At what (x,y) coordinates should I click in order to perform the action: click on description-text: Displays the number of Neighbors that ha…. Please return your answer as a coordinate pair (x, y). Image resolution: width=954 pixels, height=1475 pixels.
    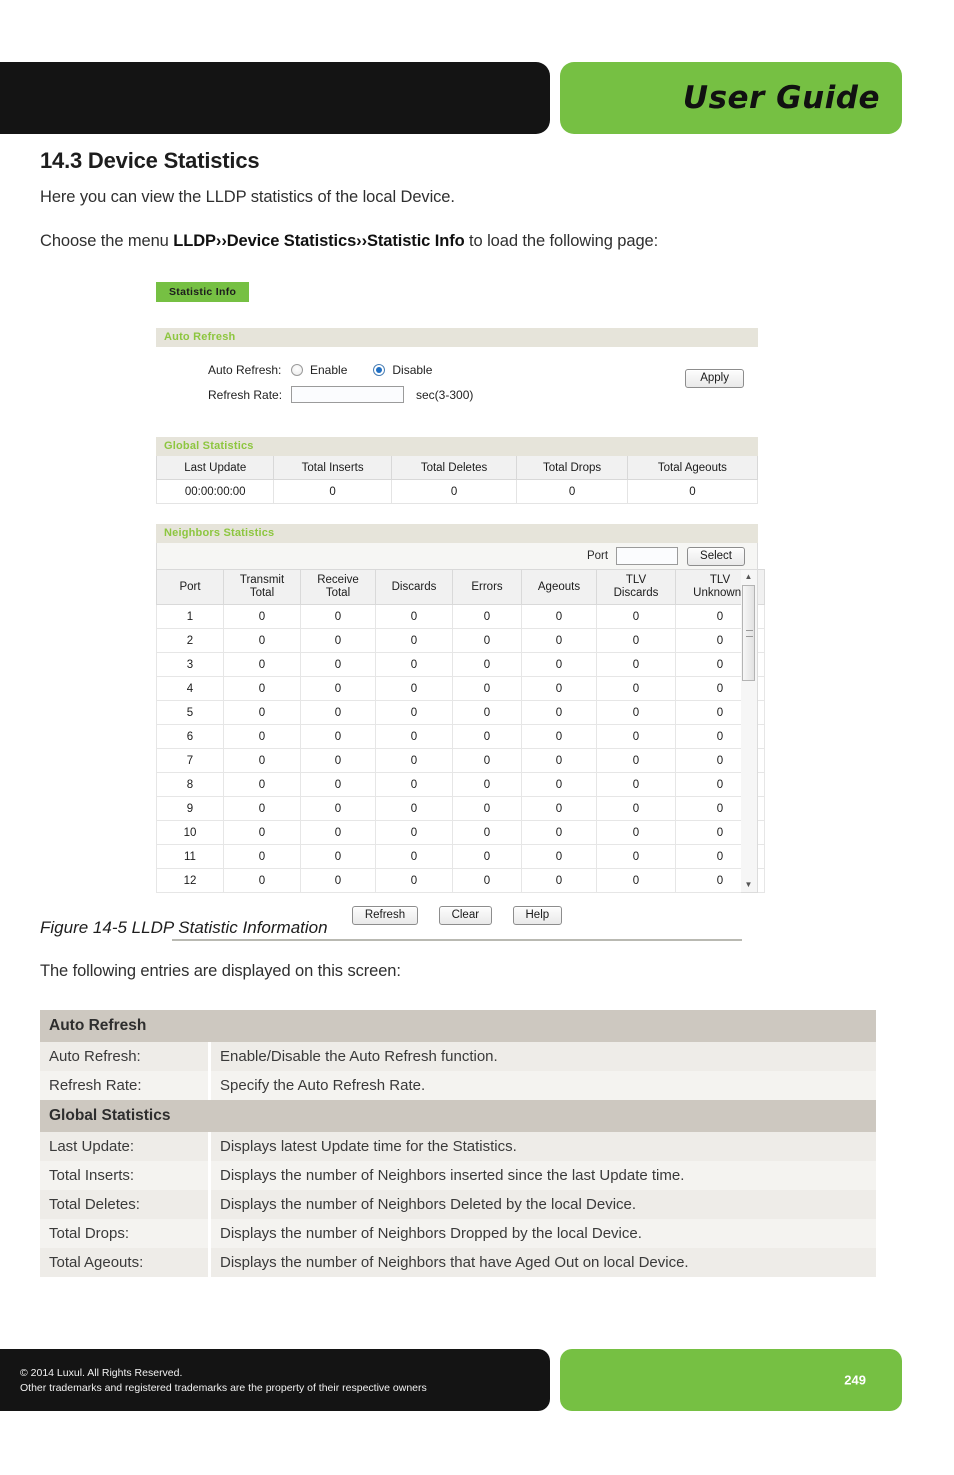
    Looking at the image, I should click on (542, 1262).